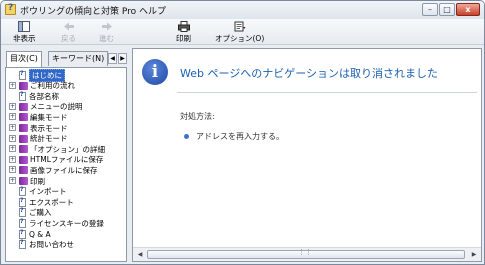 The width and height of the screenshot is (485, 265). What do you see at coordinates (240, 26) in the screenshot?
I see `options-icon` at bounding box center [240, 26].